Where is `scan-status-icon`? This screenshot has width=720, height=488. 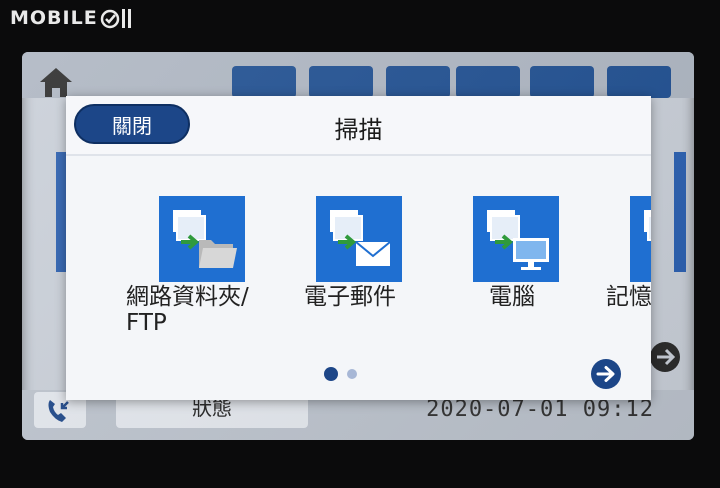
scan-status-icon is located at coordinates (264, 82).